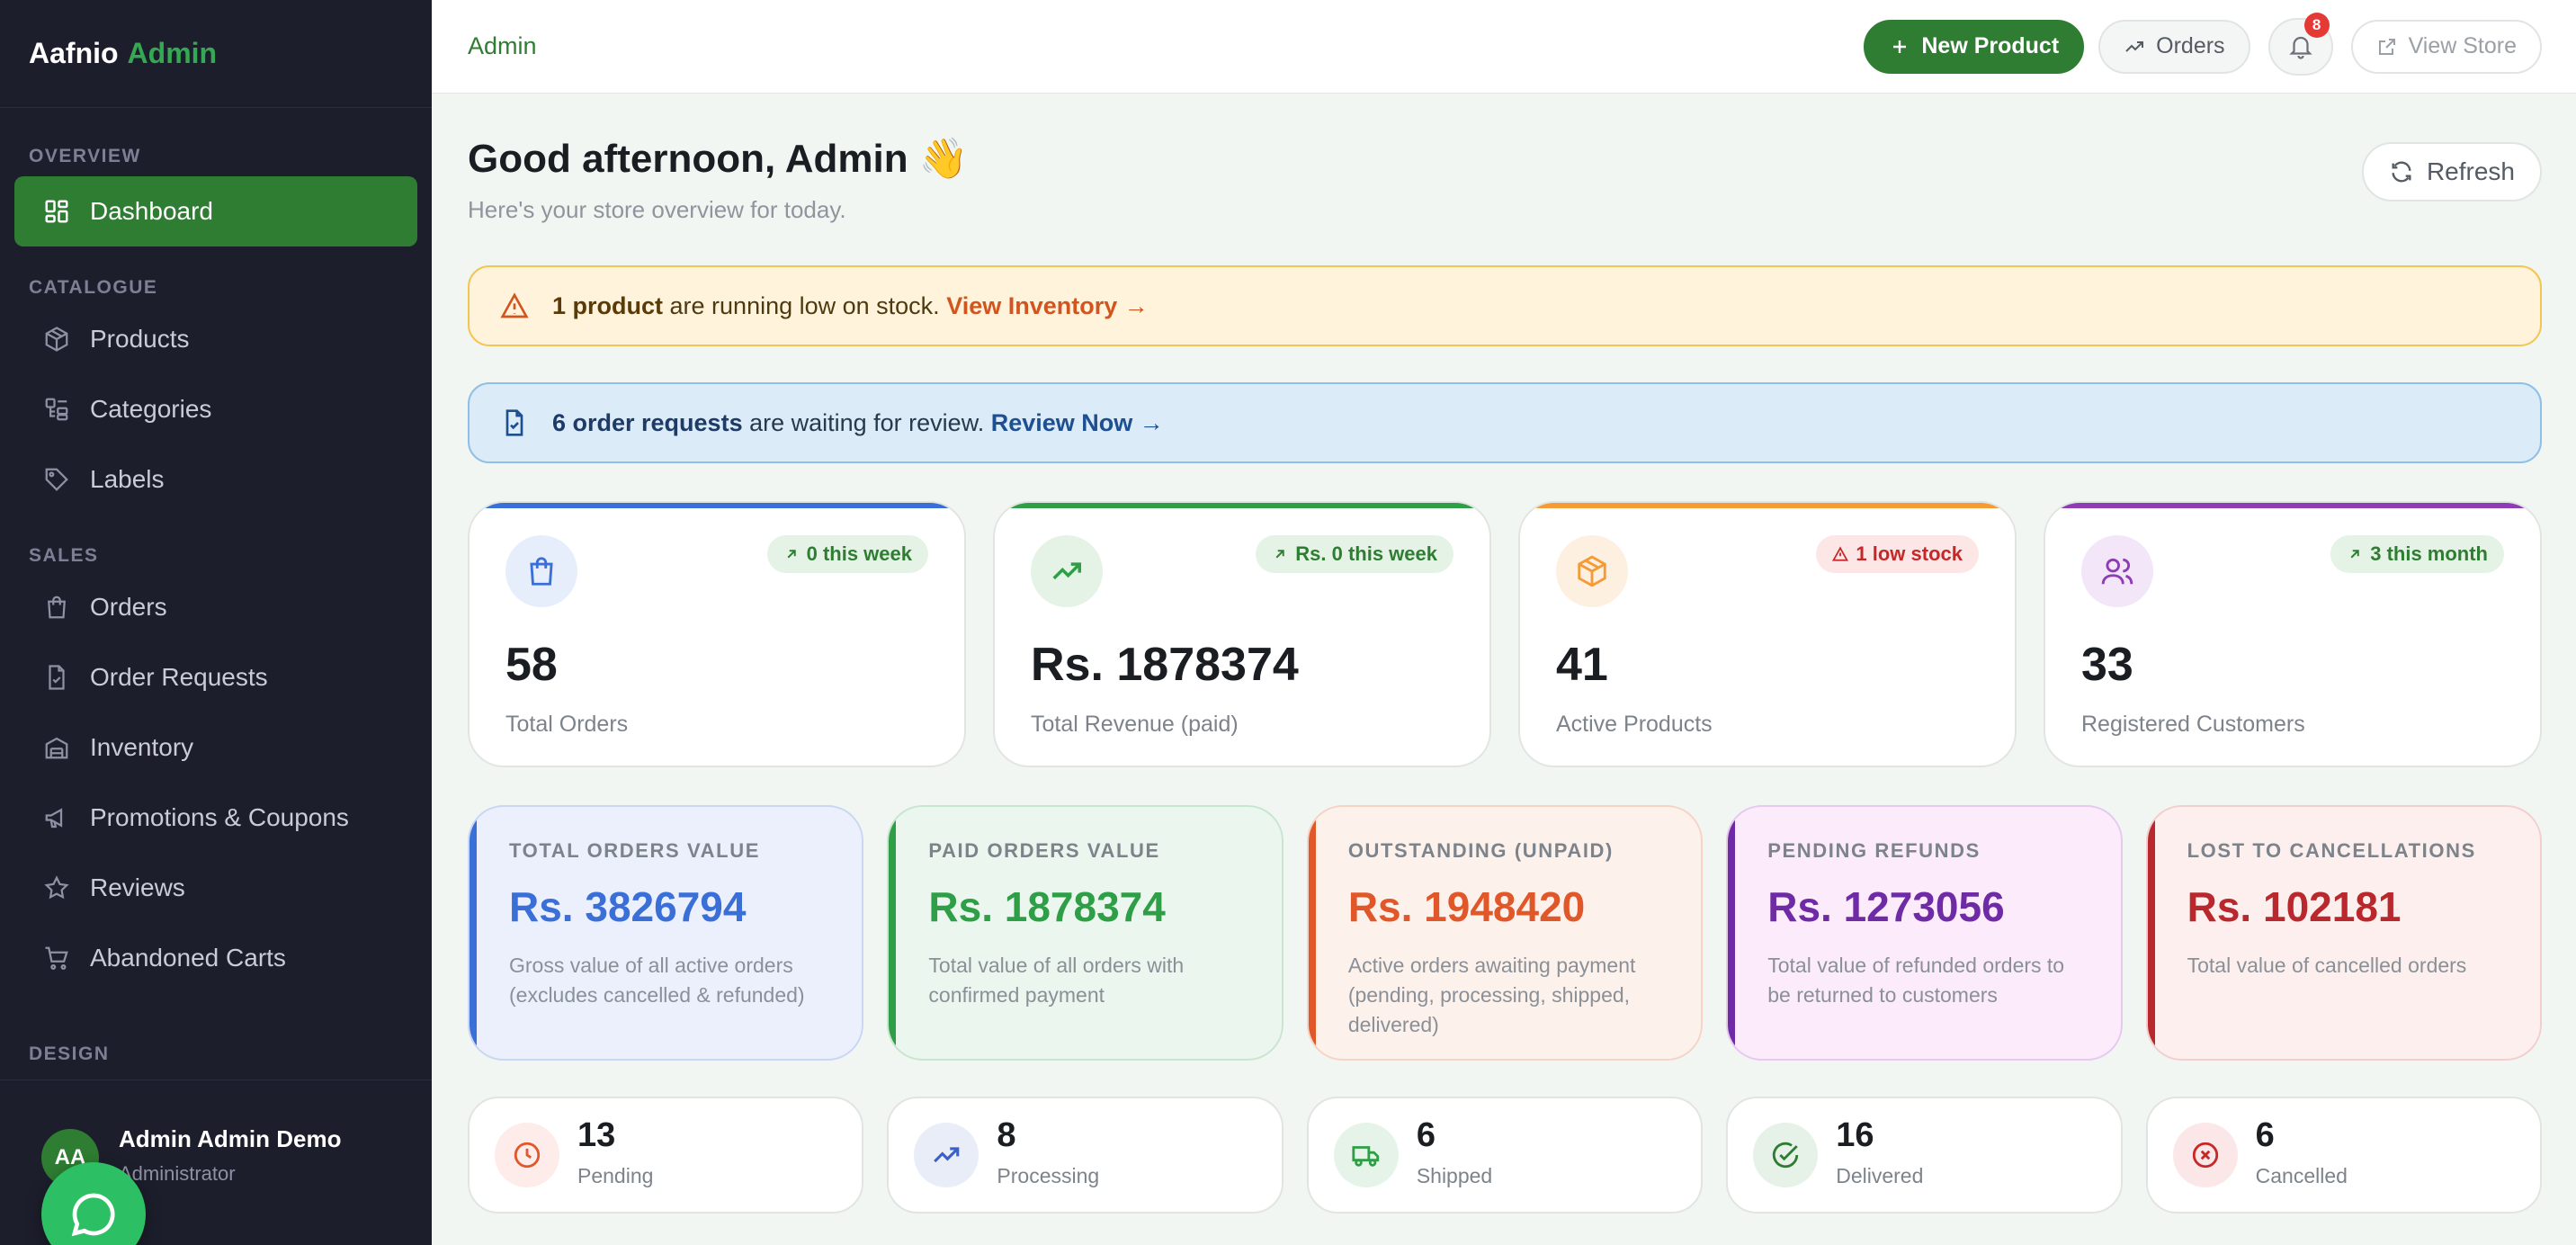 This screenshot has width=2576, height=1245. I want to click on status-label: Shipped, so click(1454, 1175).